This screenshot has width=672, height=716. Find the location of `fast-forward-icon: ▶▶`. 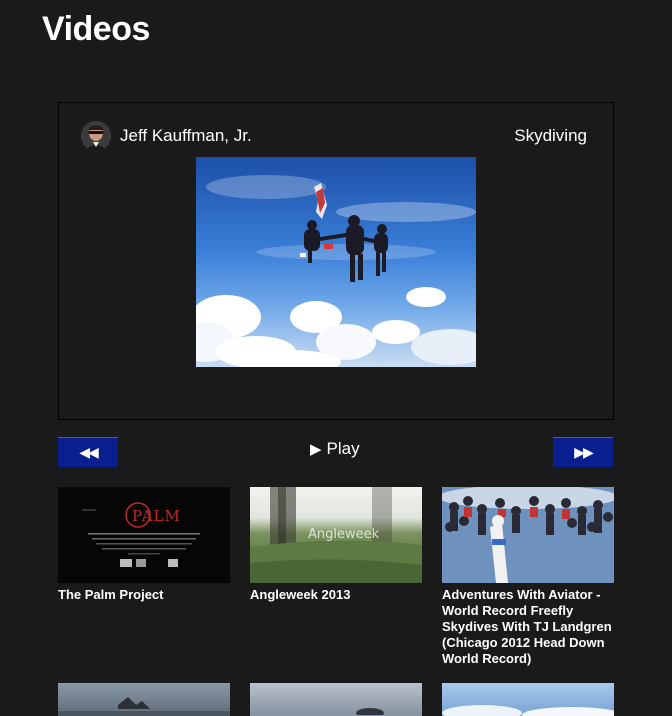

fast-forward-icon: ▶▶ is located at coordinates (583, 452).